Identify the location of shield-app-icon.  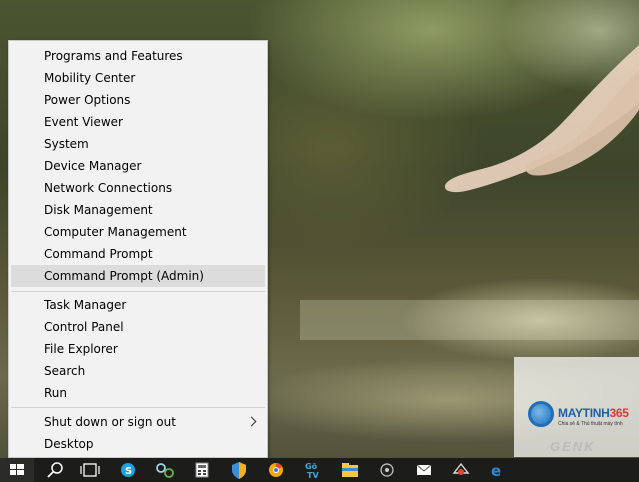
(239, 470).